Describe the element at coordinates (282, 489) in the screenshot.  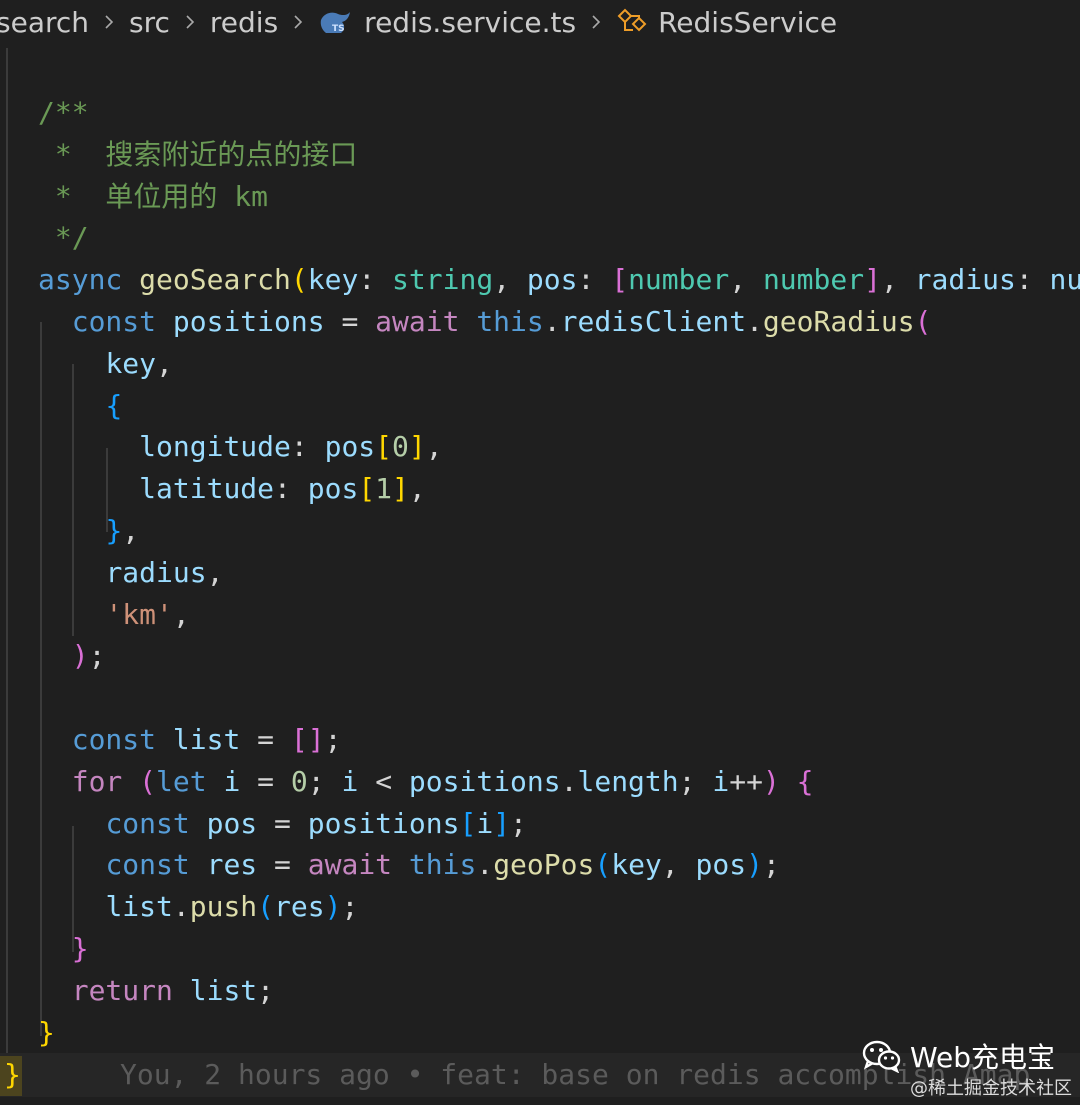
I see `code-line: latitude: pos[1],` at that location.